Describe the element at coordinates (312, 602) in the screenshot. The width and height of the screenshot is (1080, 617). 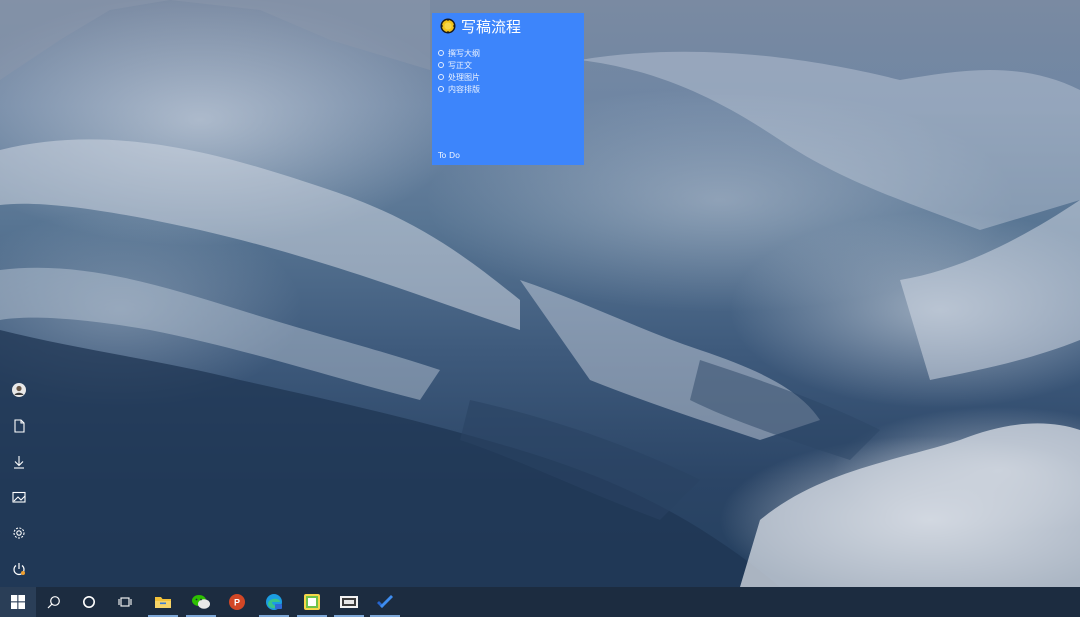
I see `notes-app-icon` at that location.